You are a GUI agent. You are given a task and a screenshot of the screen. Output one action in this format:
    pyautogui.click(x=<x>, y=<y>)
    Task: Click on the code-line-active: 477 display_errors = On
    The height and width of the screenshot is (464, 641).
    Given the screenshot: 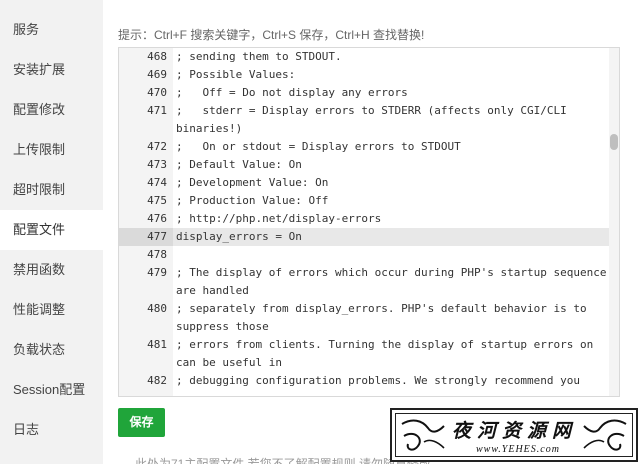 What is the action you would take?
    pyautogui.click(x=364, y=237)
    